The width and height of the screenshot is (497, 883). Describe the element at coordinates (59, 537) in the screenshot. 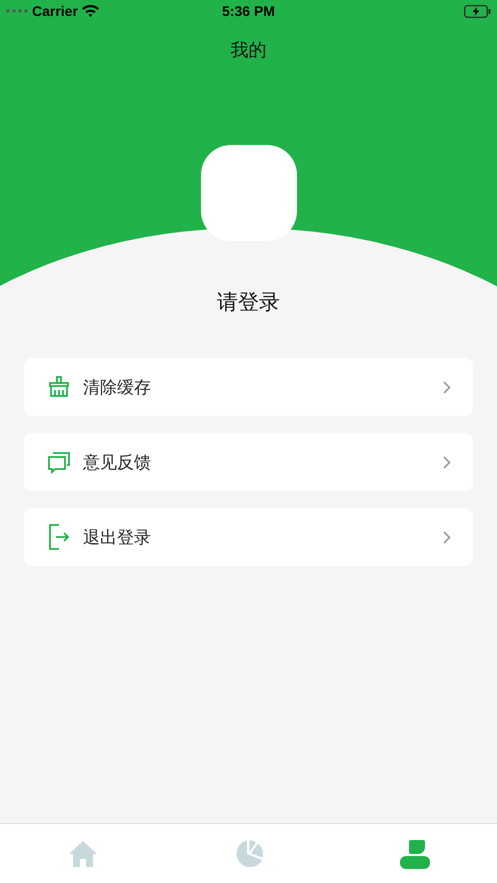

I see `exit-icon` at that location.